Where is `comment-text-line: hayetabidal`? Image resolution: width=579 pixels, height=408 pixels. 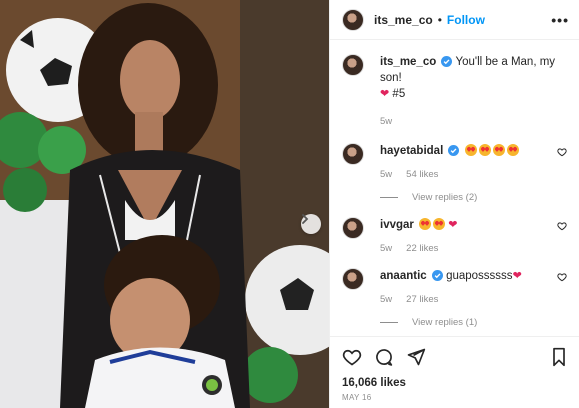
comment-text-line: hayetabidal is located at coordinates (473, 151).